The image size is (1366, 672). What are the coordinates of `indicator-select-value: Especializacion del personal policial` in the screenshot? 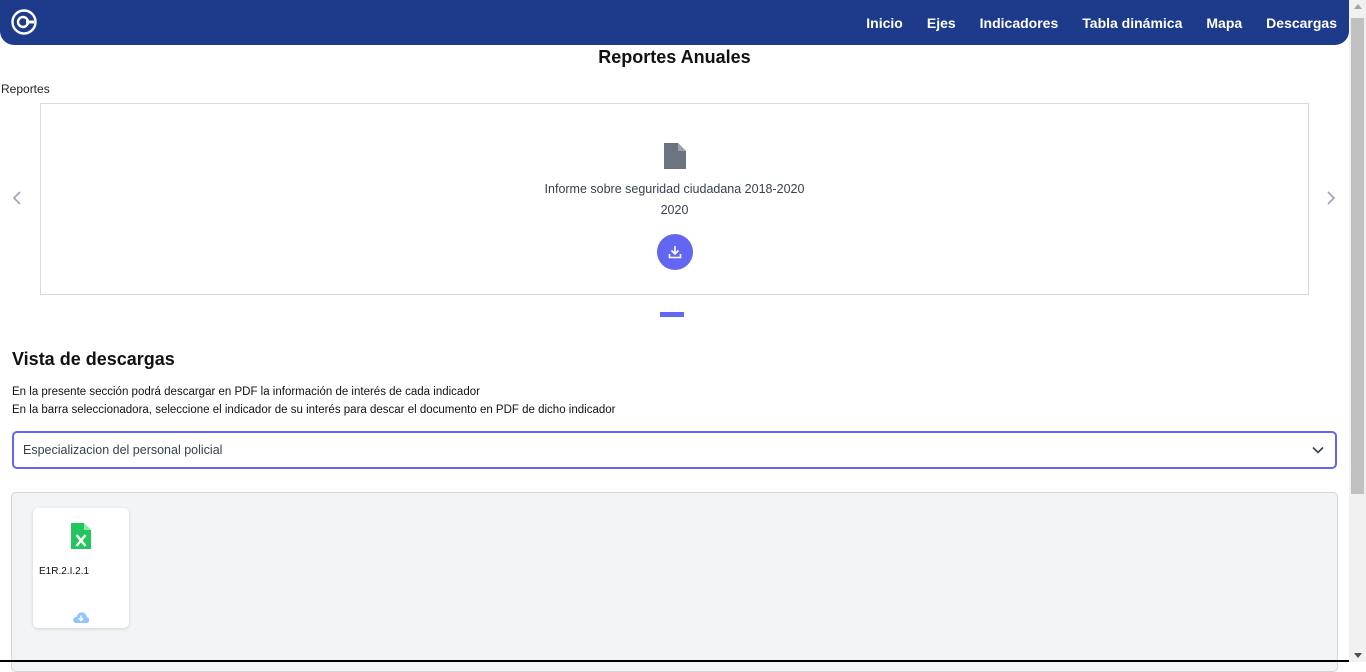 It's located at (123, 450).